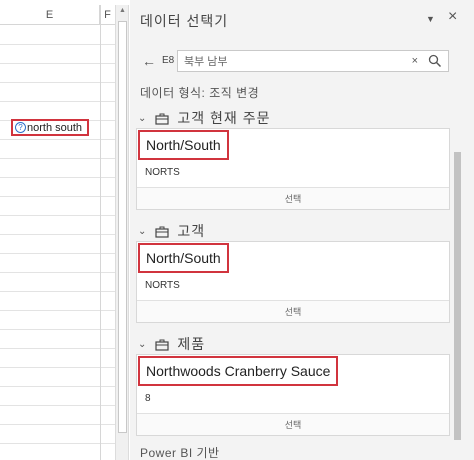 The width and height of the screenshot is (474, 460). Describe the element at coordinates (122, 227) in the screenshot. I see `scrollbar-thumb` at that location.